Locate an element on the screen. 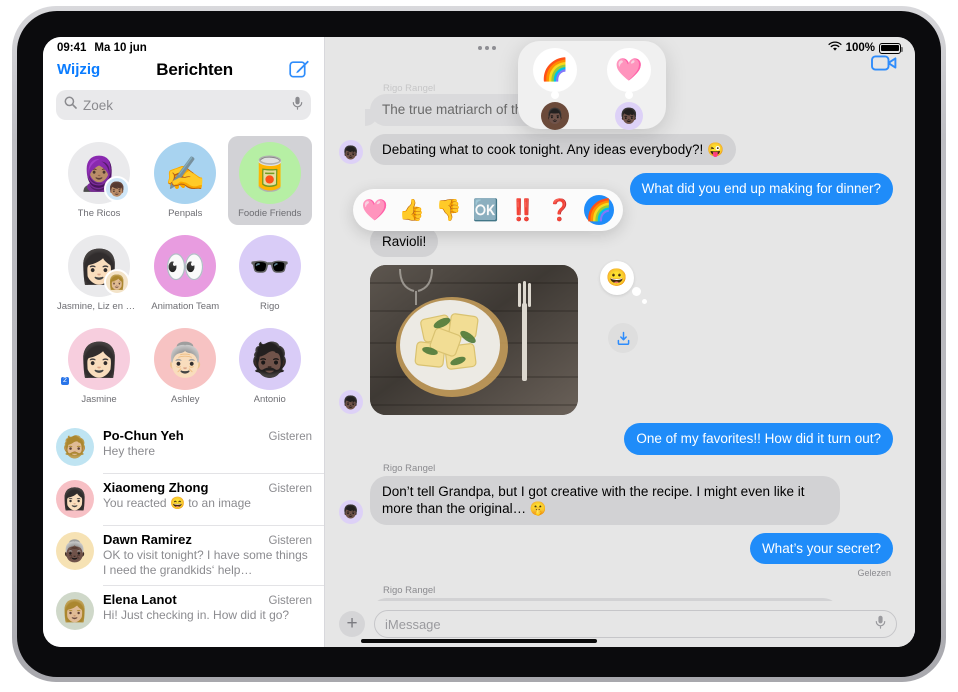  avatar: 👵🏻 is located at coordinates (185, 359).